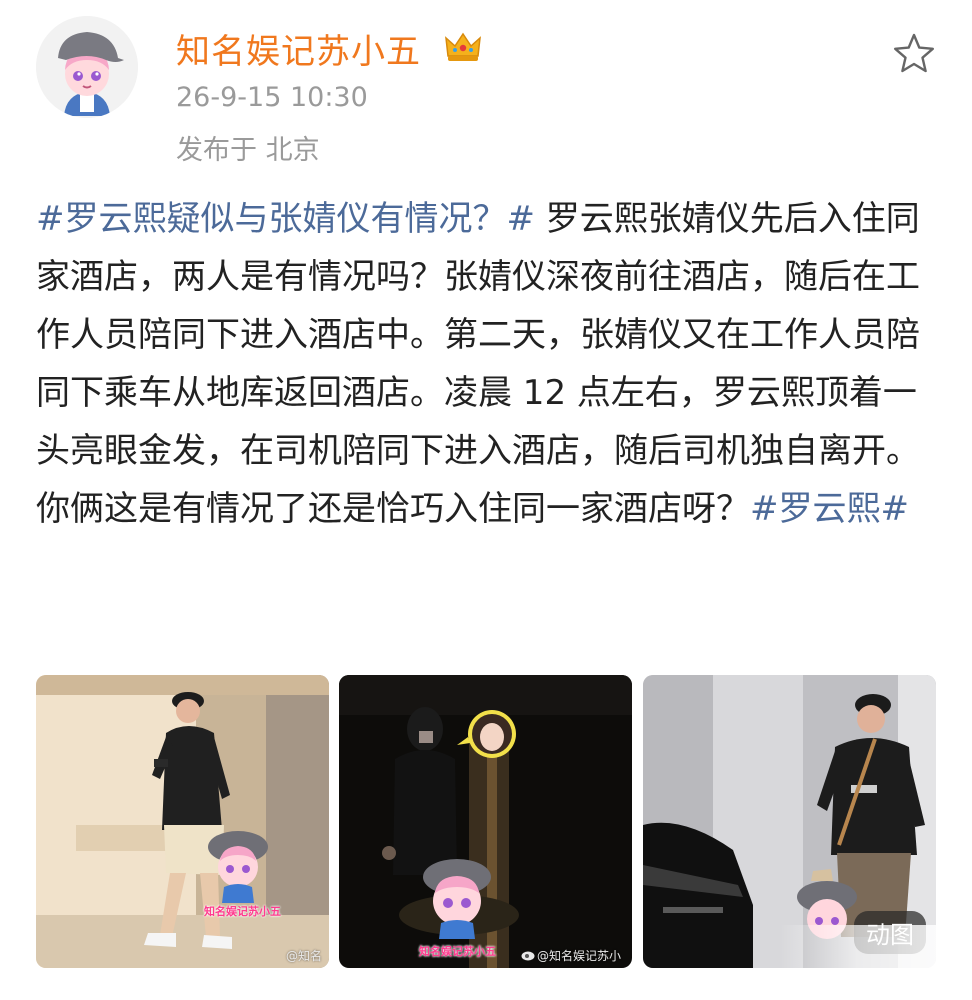 Image resolution: width=972 pixels, height=1000 pixels. Describe the element at coordinates (298, 48) in the screenshot. I see `username: 知名娱记苏小五` at that location.